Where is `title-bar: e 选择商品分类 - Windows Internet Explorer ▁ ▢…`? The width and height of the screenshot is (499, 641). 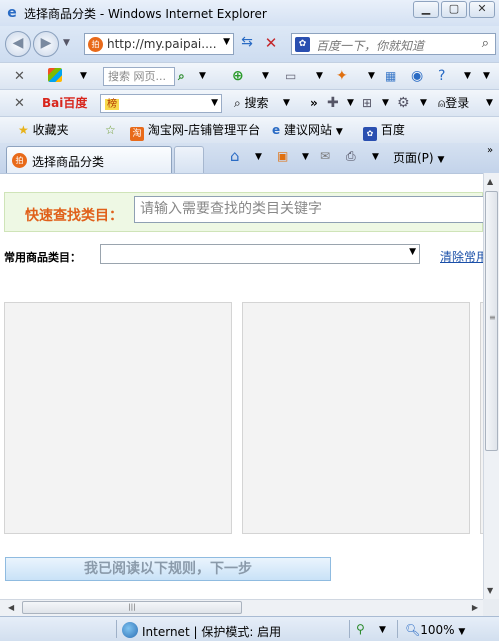 title-bar: e 选择商品分类 - Windows Internet Explorer ▁ ▢… is located at coordinates (249, 13).